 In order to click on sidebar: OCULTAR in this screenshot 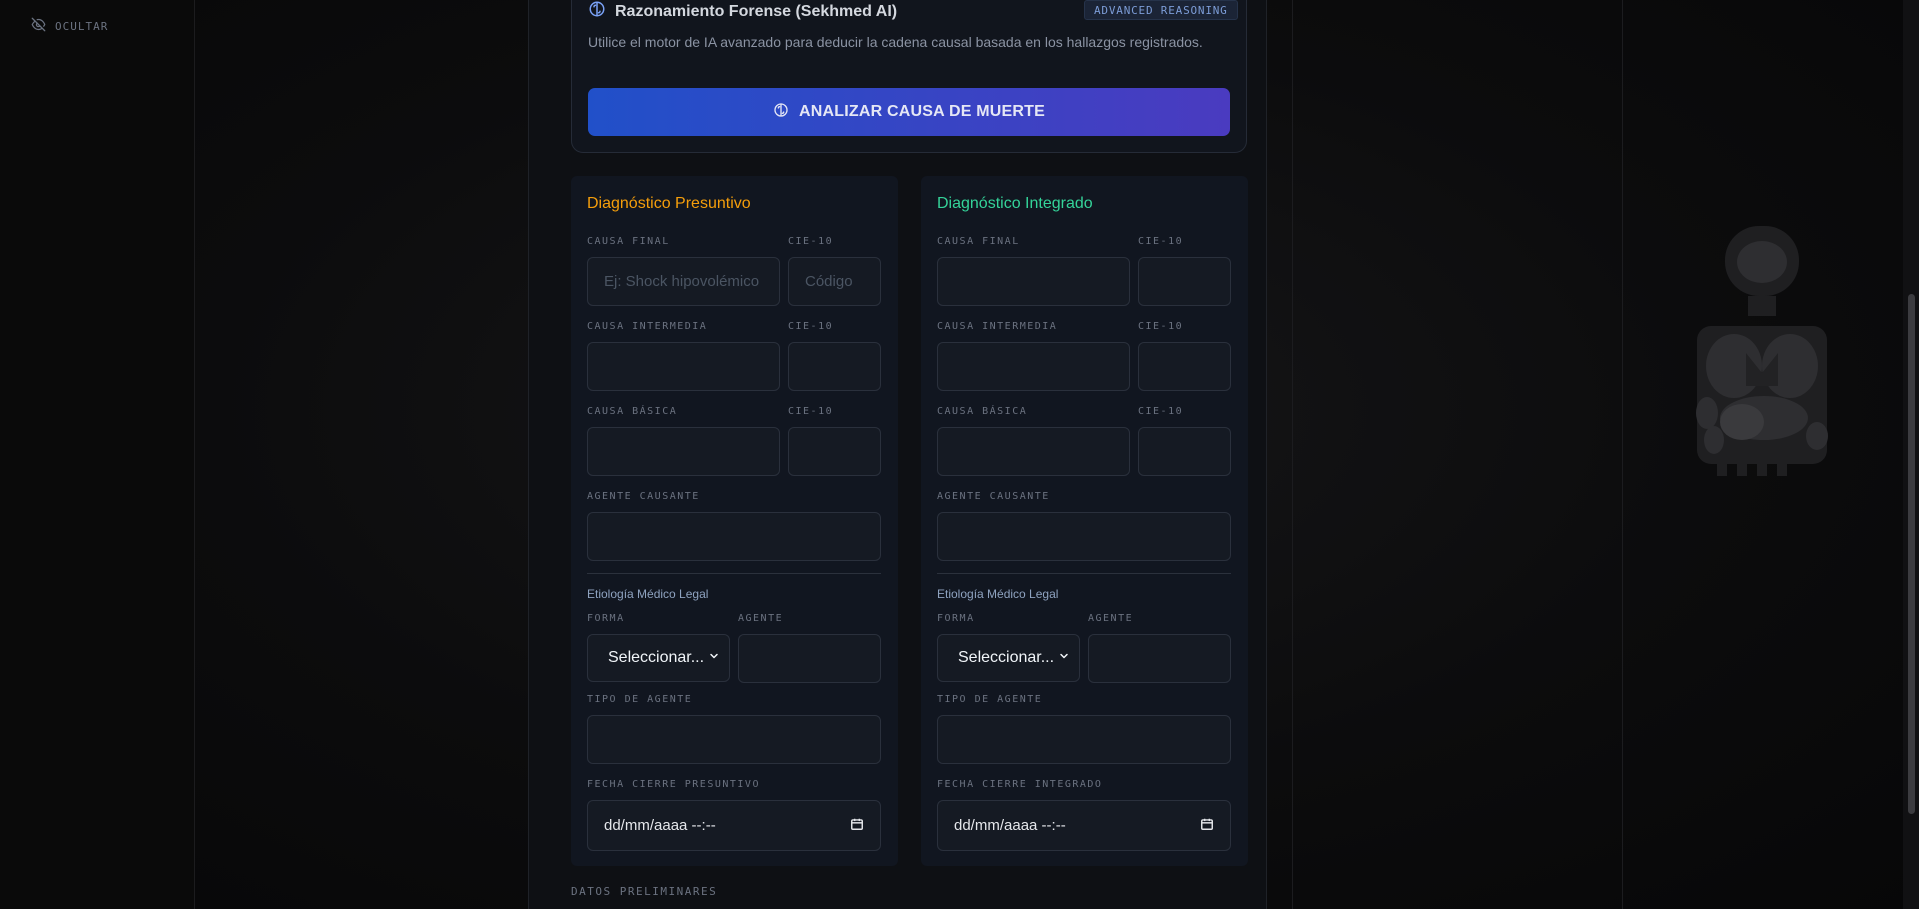, I will do `click(97, 454)`.